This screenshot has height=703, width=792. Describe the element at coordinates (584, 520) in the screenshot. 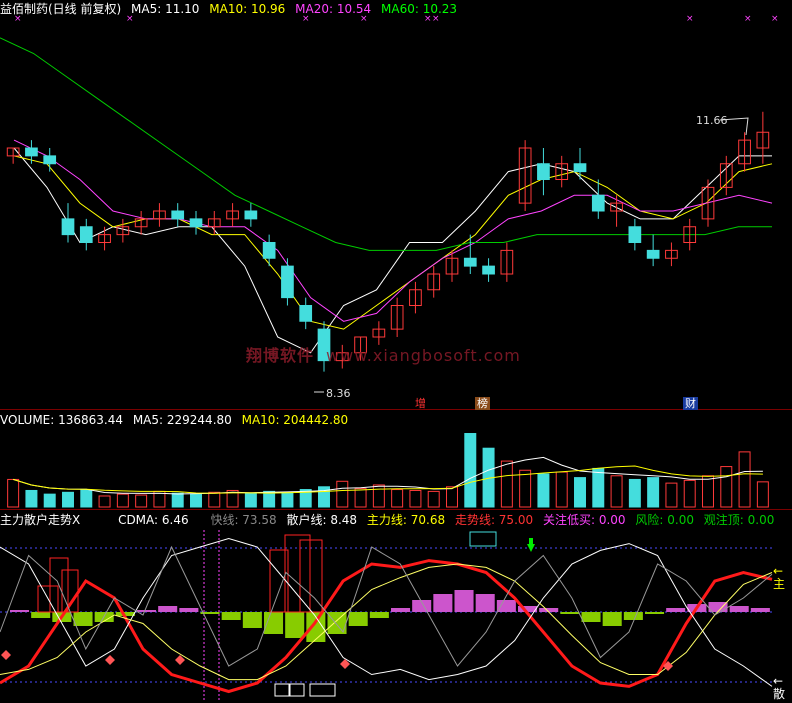

I see `guanzhu-label: 关注低买: 0.00` at that location.